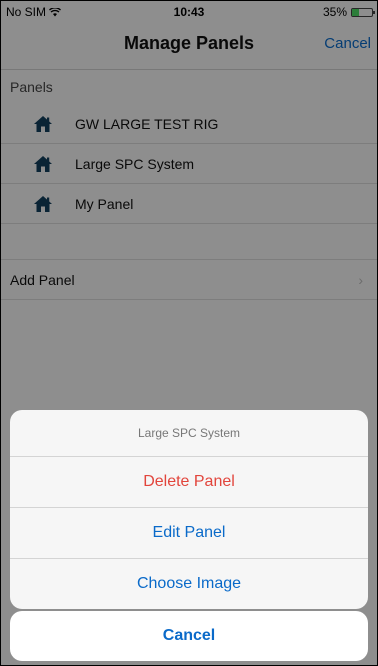 This screenshot has height=666, width=378. What do you see at coordinates (189, 533) in the screenshot?
I see `edit-panel-button: Edit Panel` at bounding box center [189, 533].